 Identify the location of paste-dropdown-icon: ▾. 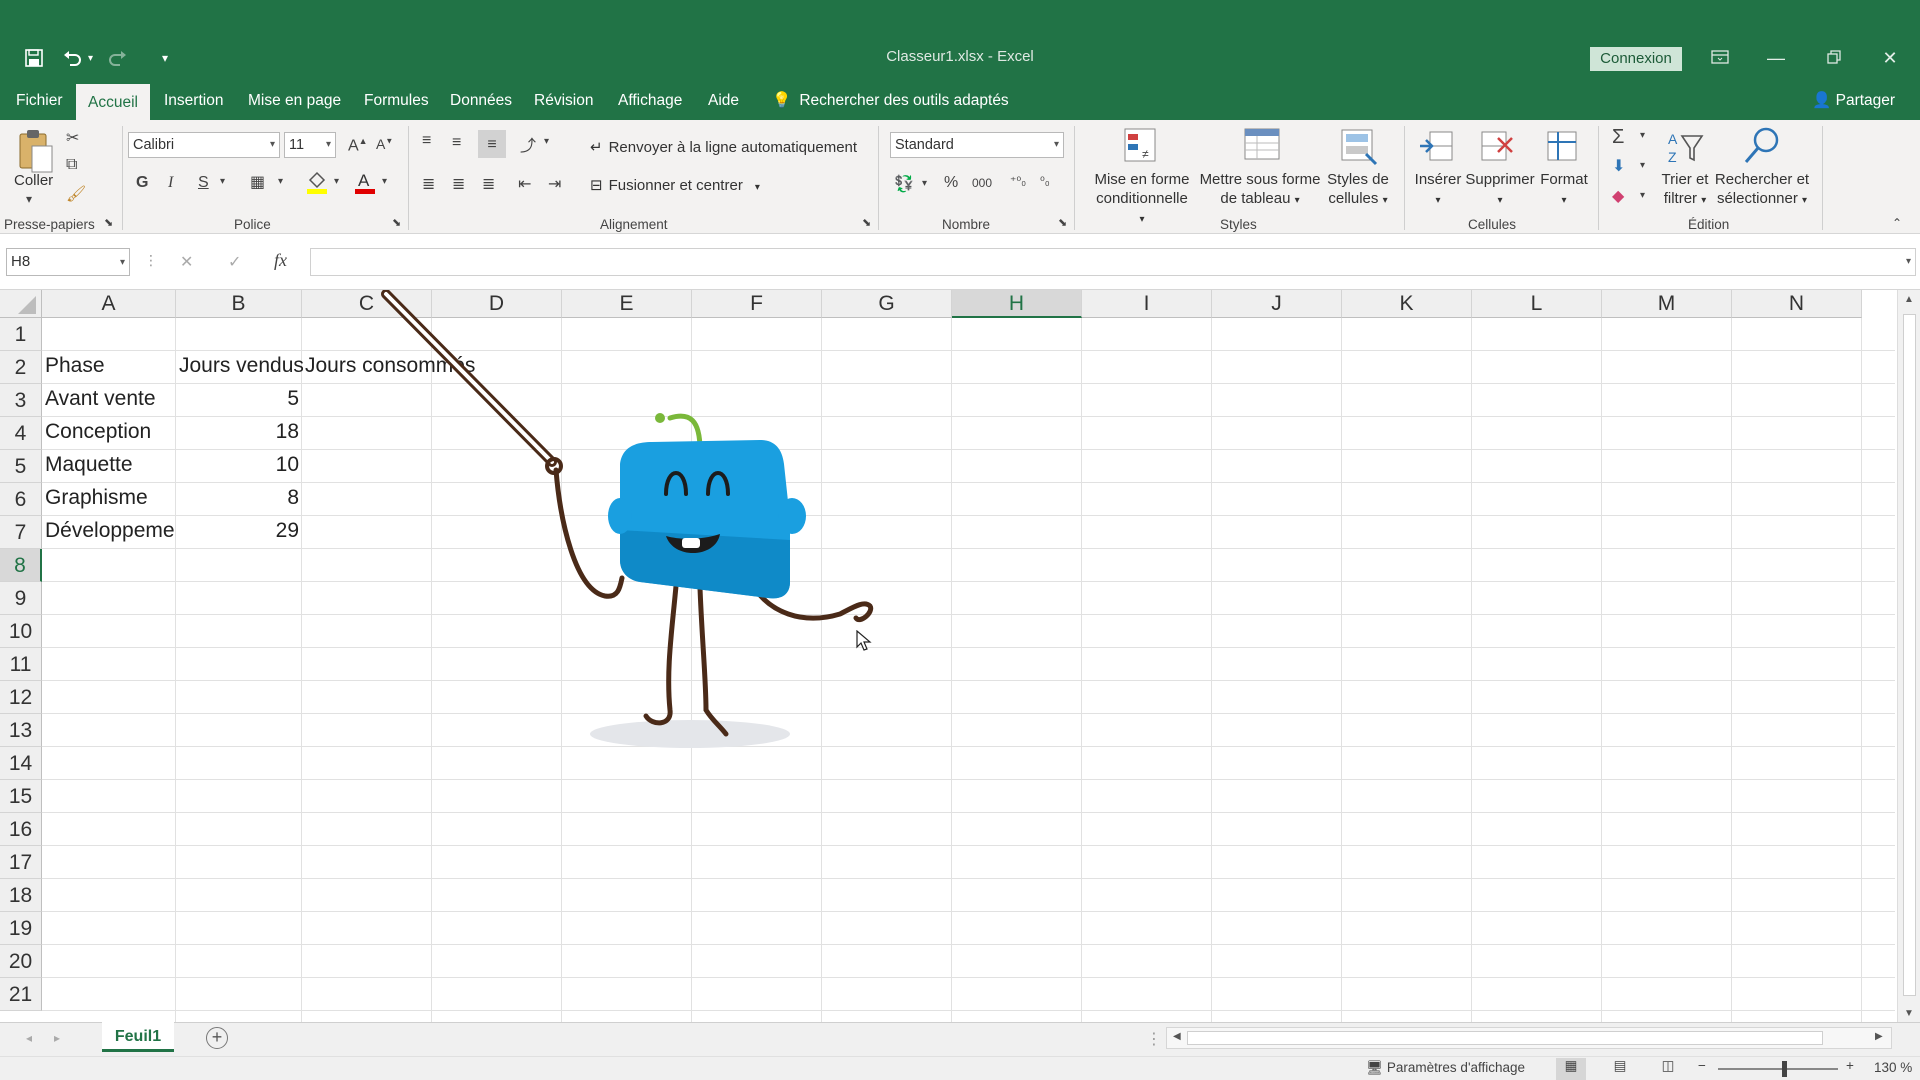
(29, 199).